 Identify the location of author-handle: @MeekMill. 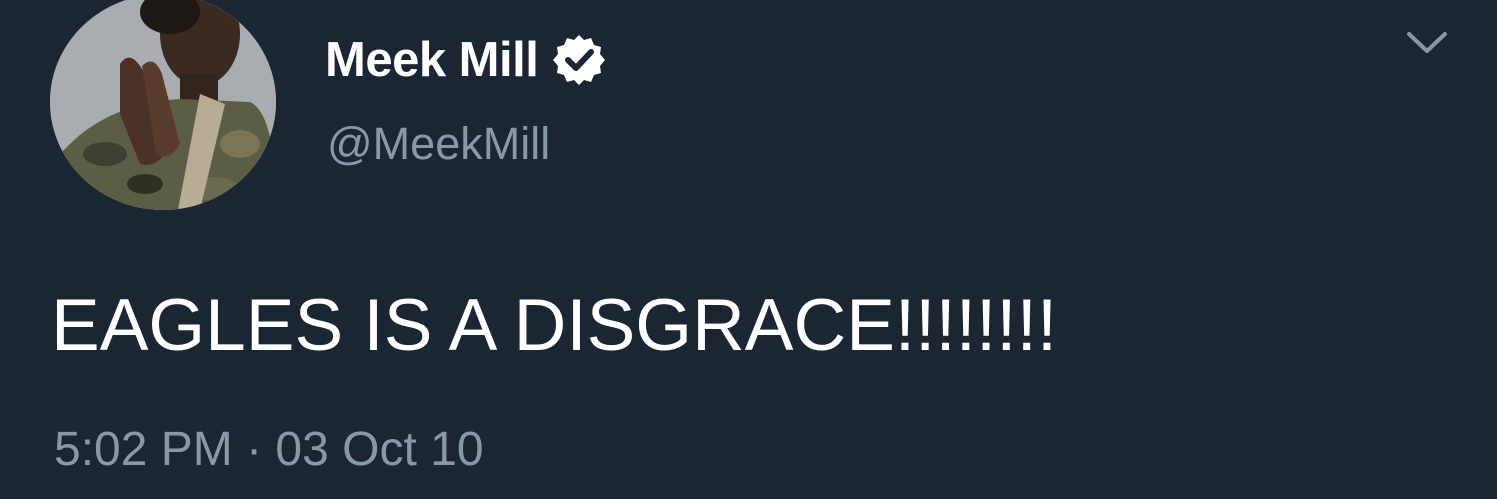
(438, 144).